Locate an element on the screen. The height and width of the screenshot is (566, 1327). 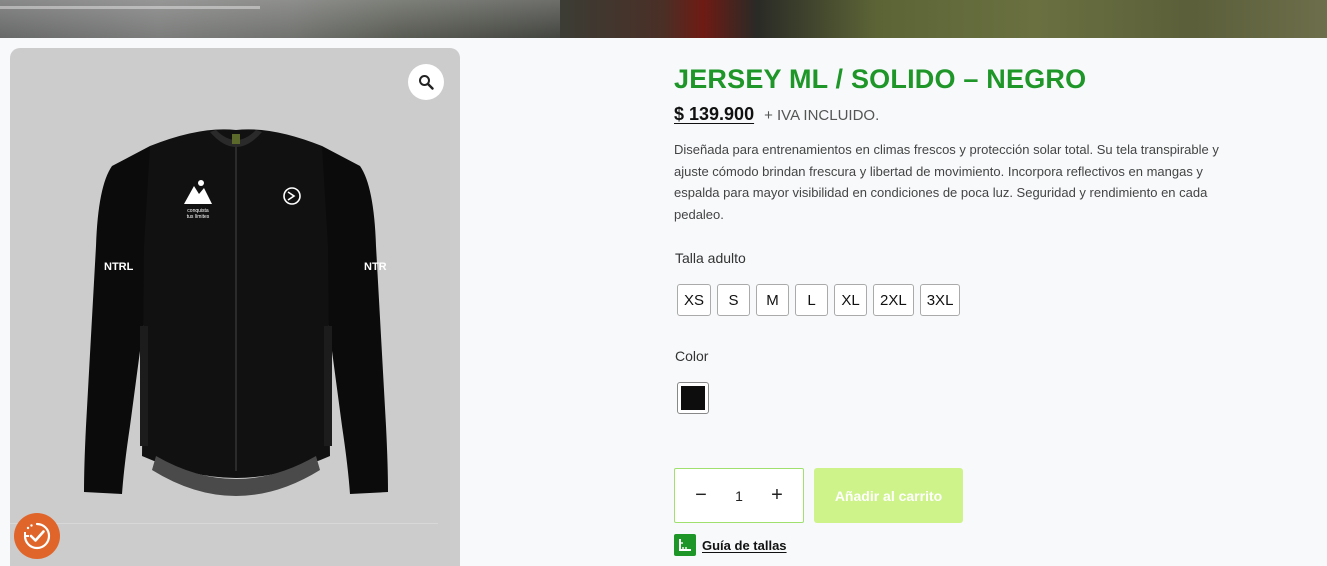
quantity-stepper: − 1 + is located at coordinates (739, 495).